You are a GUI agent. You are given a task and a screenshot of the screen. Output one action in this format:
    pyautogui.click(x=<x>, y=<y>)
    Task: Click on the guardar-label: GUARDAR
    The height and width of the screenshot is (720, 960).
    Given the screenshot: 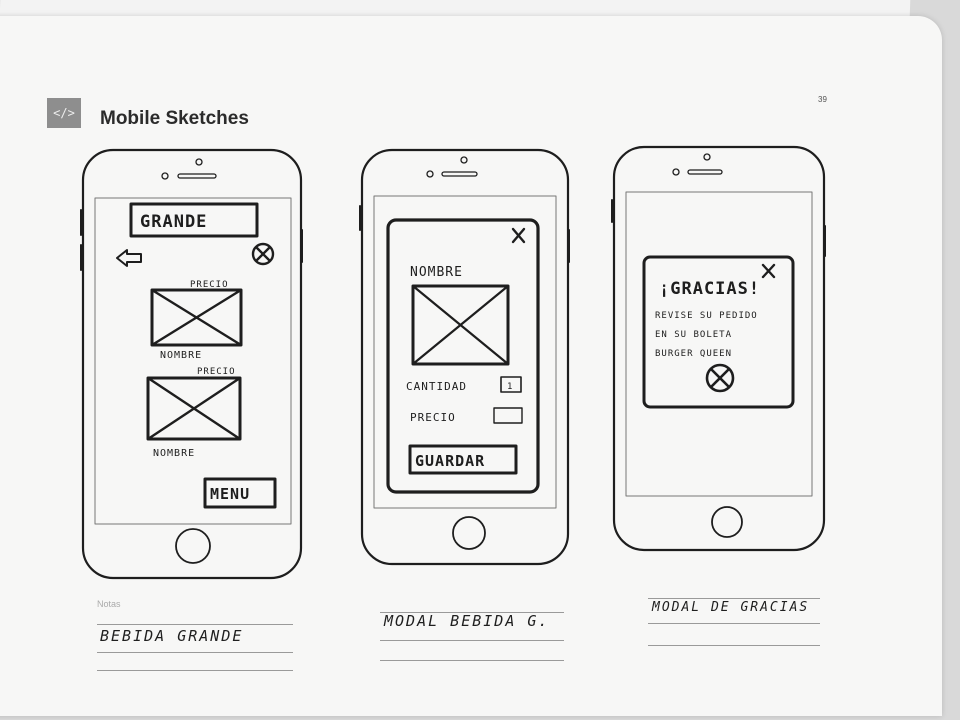 What is the action you would take?
    pyautogui.click(x=450, y=461)
    